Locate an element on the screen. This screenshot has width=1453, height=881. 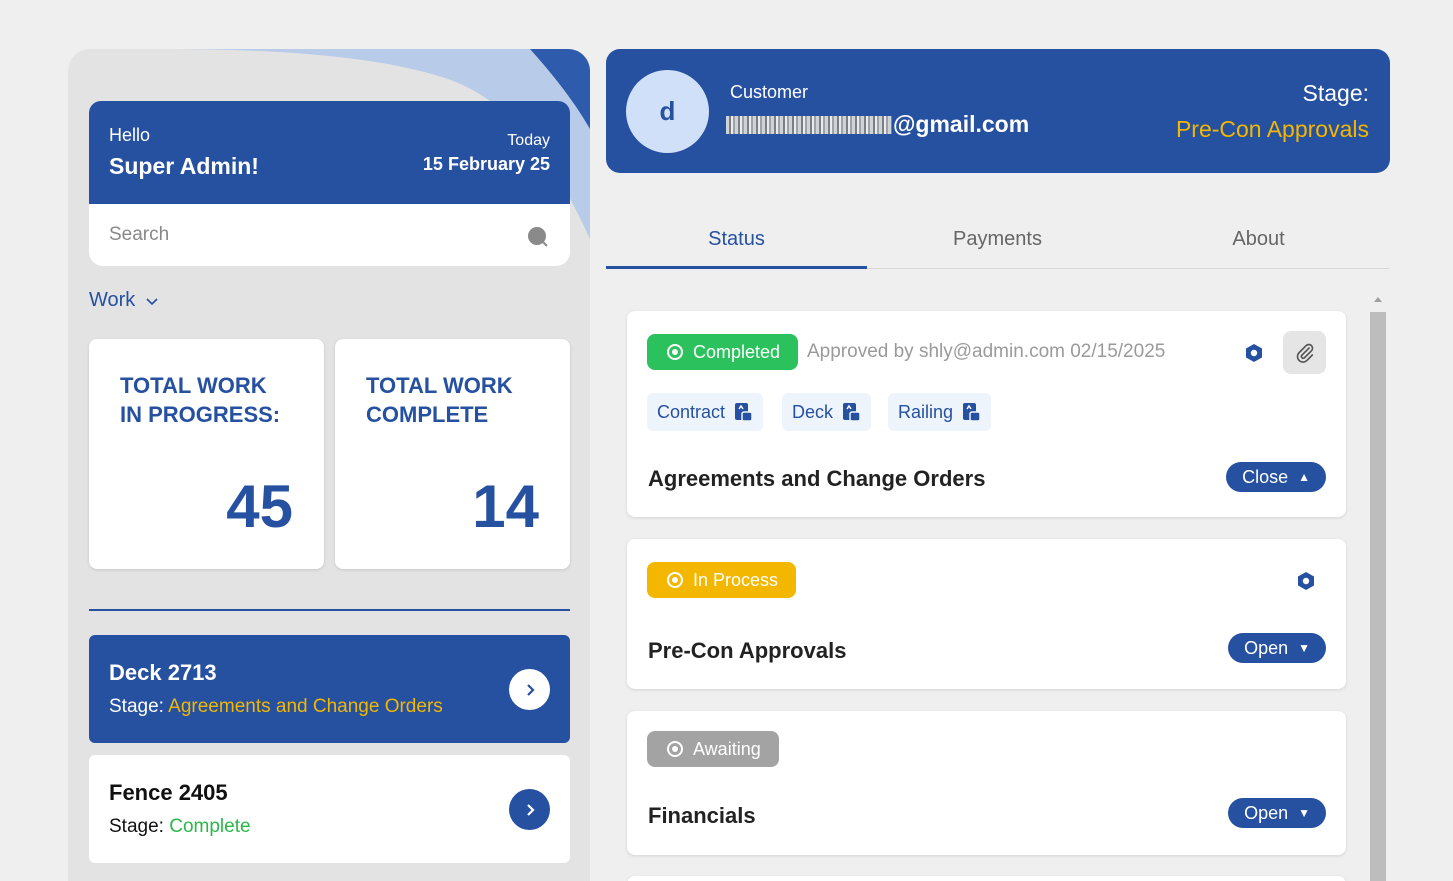
stat-value: 14 is located at coordinates (505, 506).